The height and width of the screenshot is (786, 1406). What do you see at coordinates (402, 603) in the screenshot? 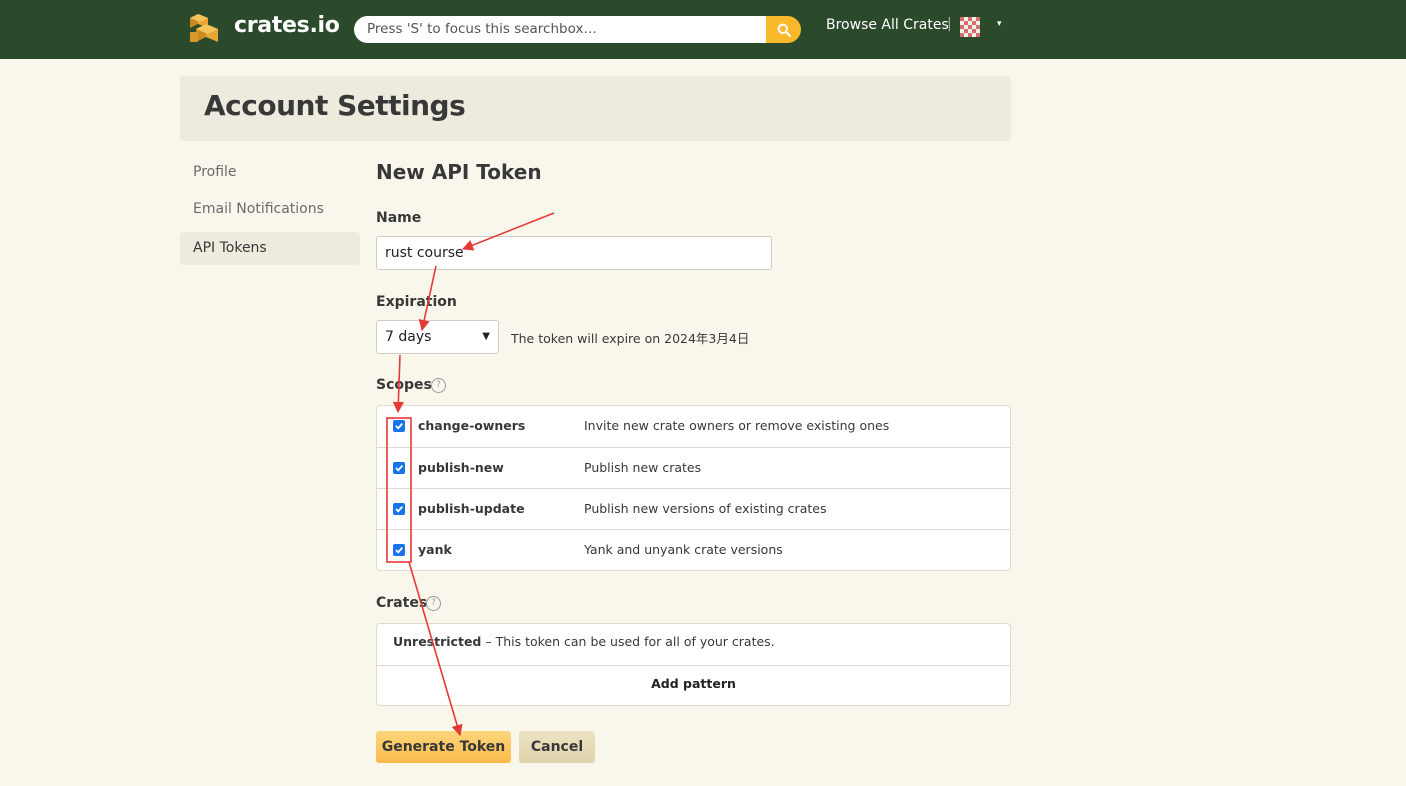
I see `crates-label: Crates` at bounding box center [402, 603].